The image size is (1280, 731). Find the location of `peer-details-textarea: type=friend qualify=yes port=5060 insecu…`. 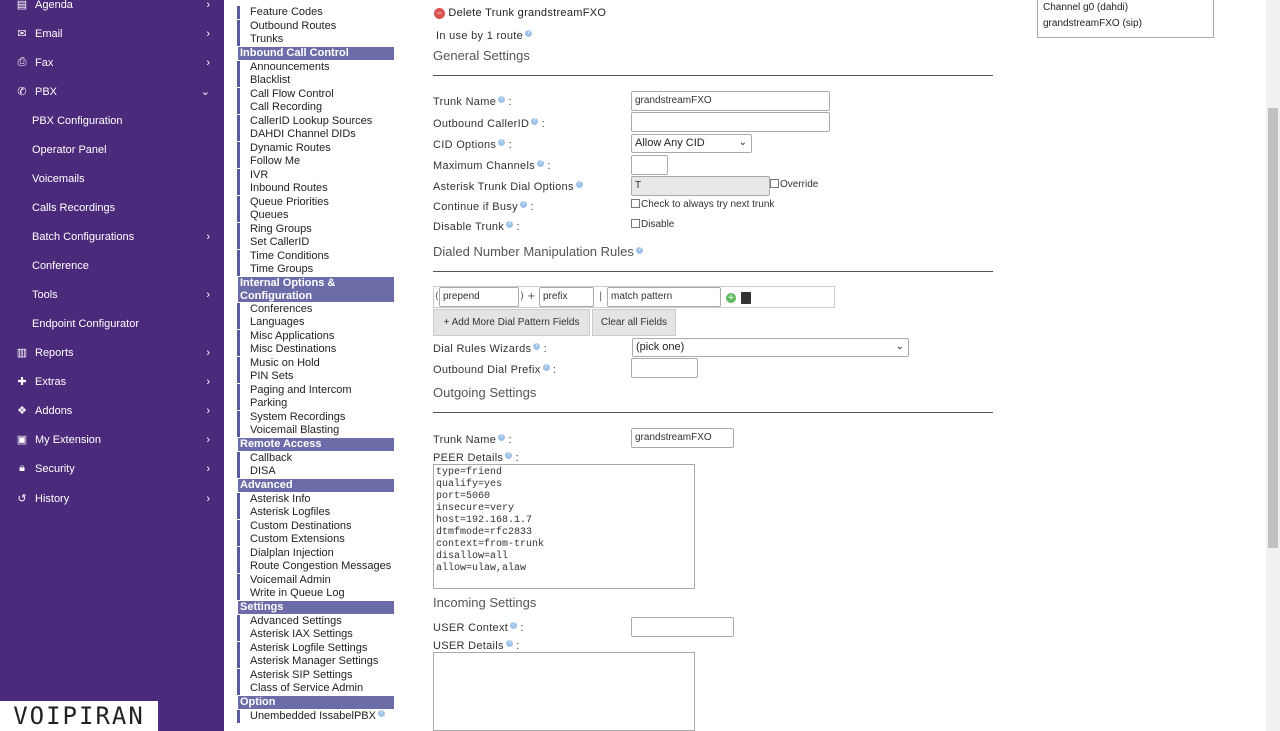

peer-details-textarea: type=friend qualify=yes port=5060 insecu… is located at coordinates (564, 526).